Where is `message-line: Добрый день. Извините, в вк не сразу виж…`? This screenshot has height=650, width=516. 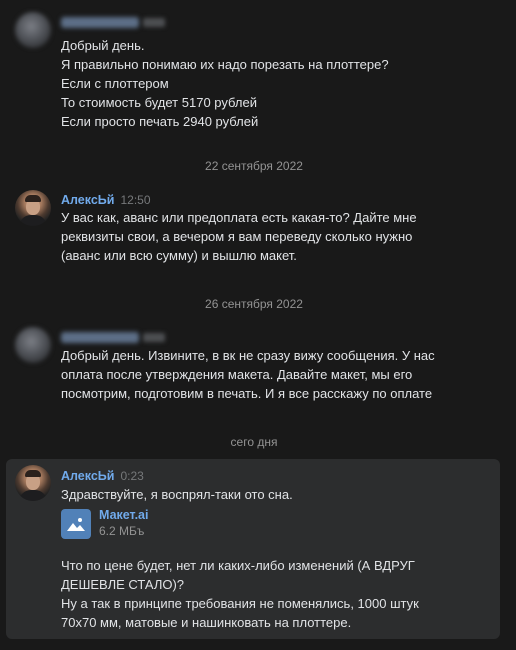
message-line: Добрый день. Извините, в вк не сразу виж… is located at coordinates (248, 355).